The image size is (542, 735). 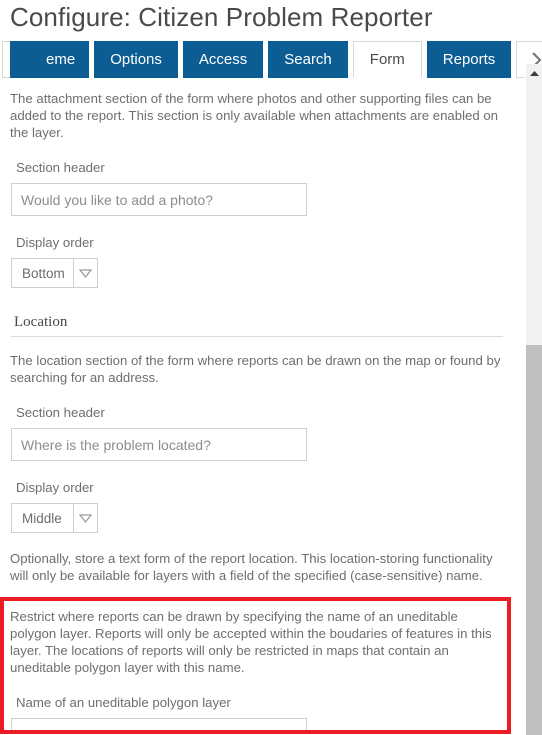 I want to click on page-title: Configure: Citizen Problem Reporter, so click(x=221, y=17).